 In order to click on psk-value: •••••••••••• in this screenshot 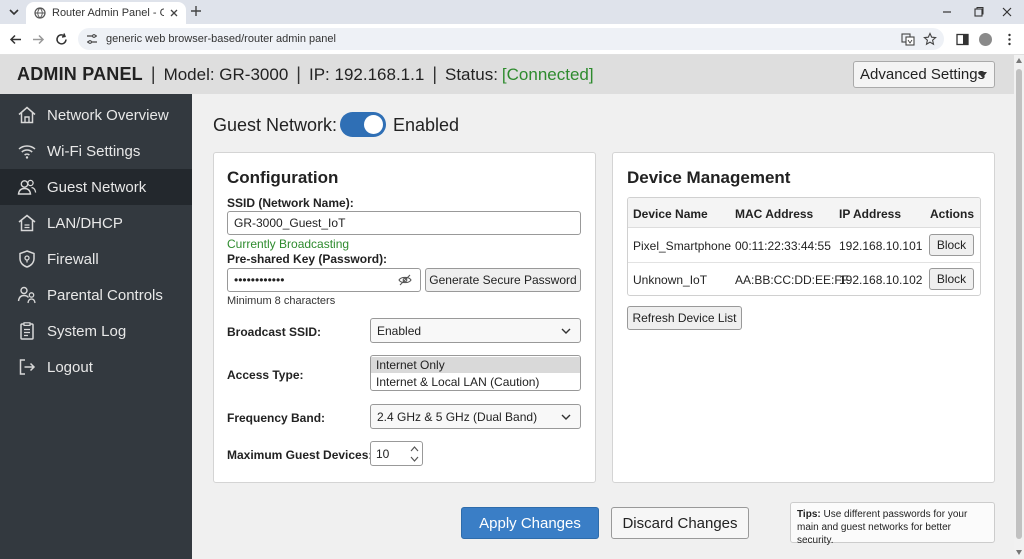, I will do `click(259, 280)`.